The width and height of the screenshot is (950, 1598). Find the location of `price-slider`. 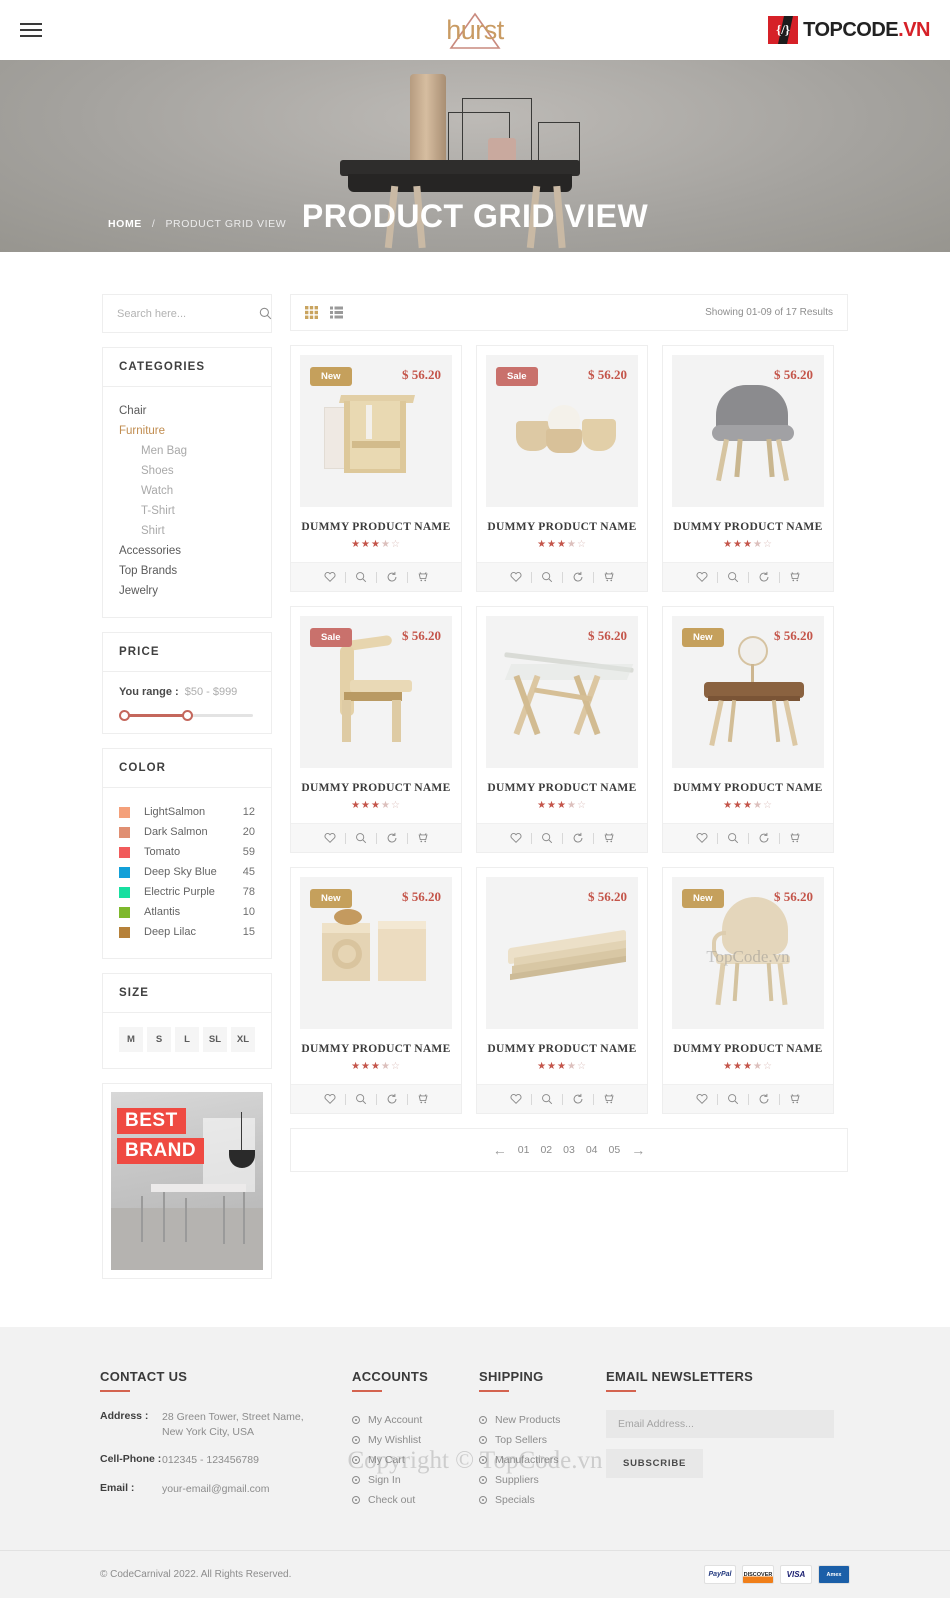

price-slider is located at coordinates (186, 715).